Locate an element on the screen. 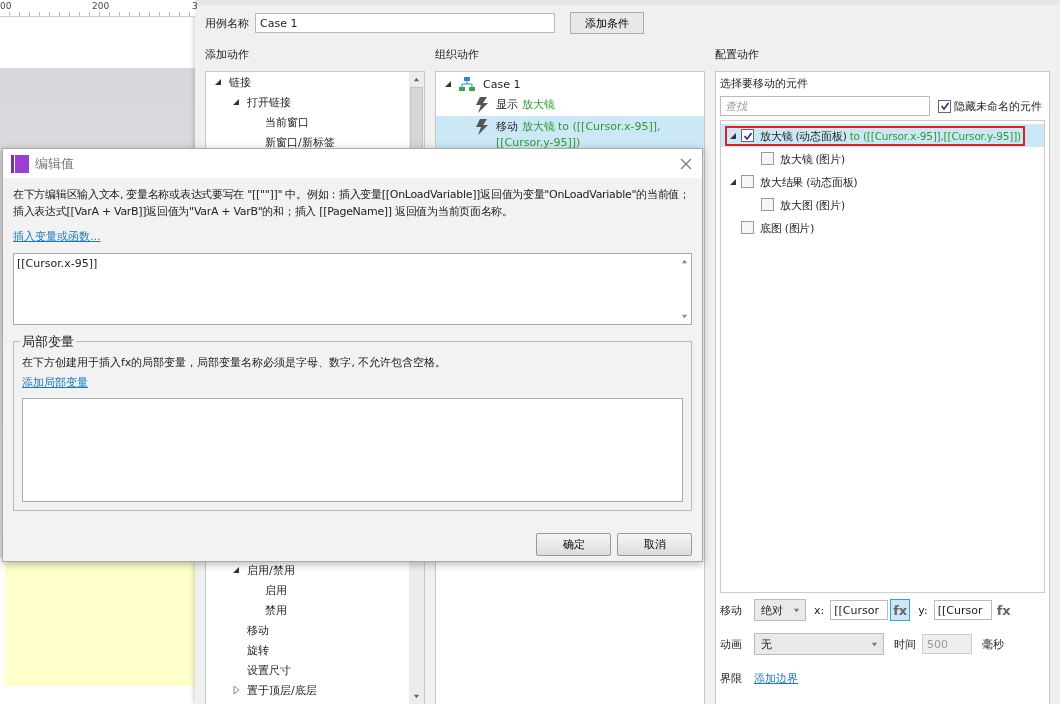  section-title: 添加动作 is located at coordinates (227, 55).